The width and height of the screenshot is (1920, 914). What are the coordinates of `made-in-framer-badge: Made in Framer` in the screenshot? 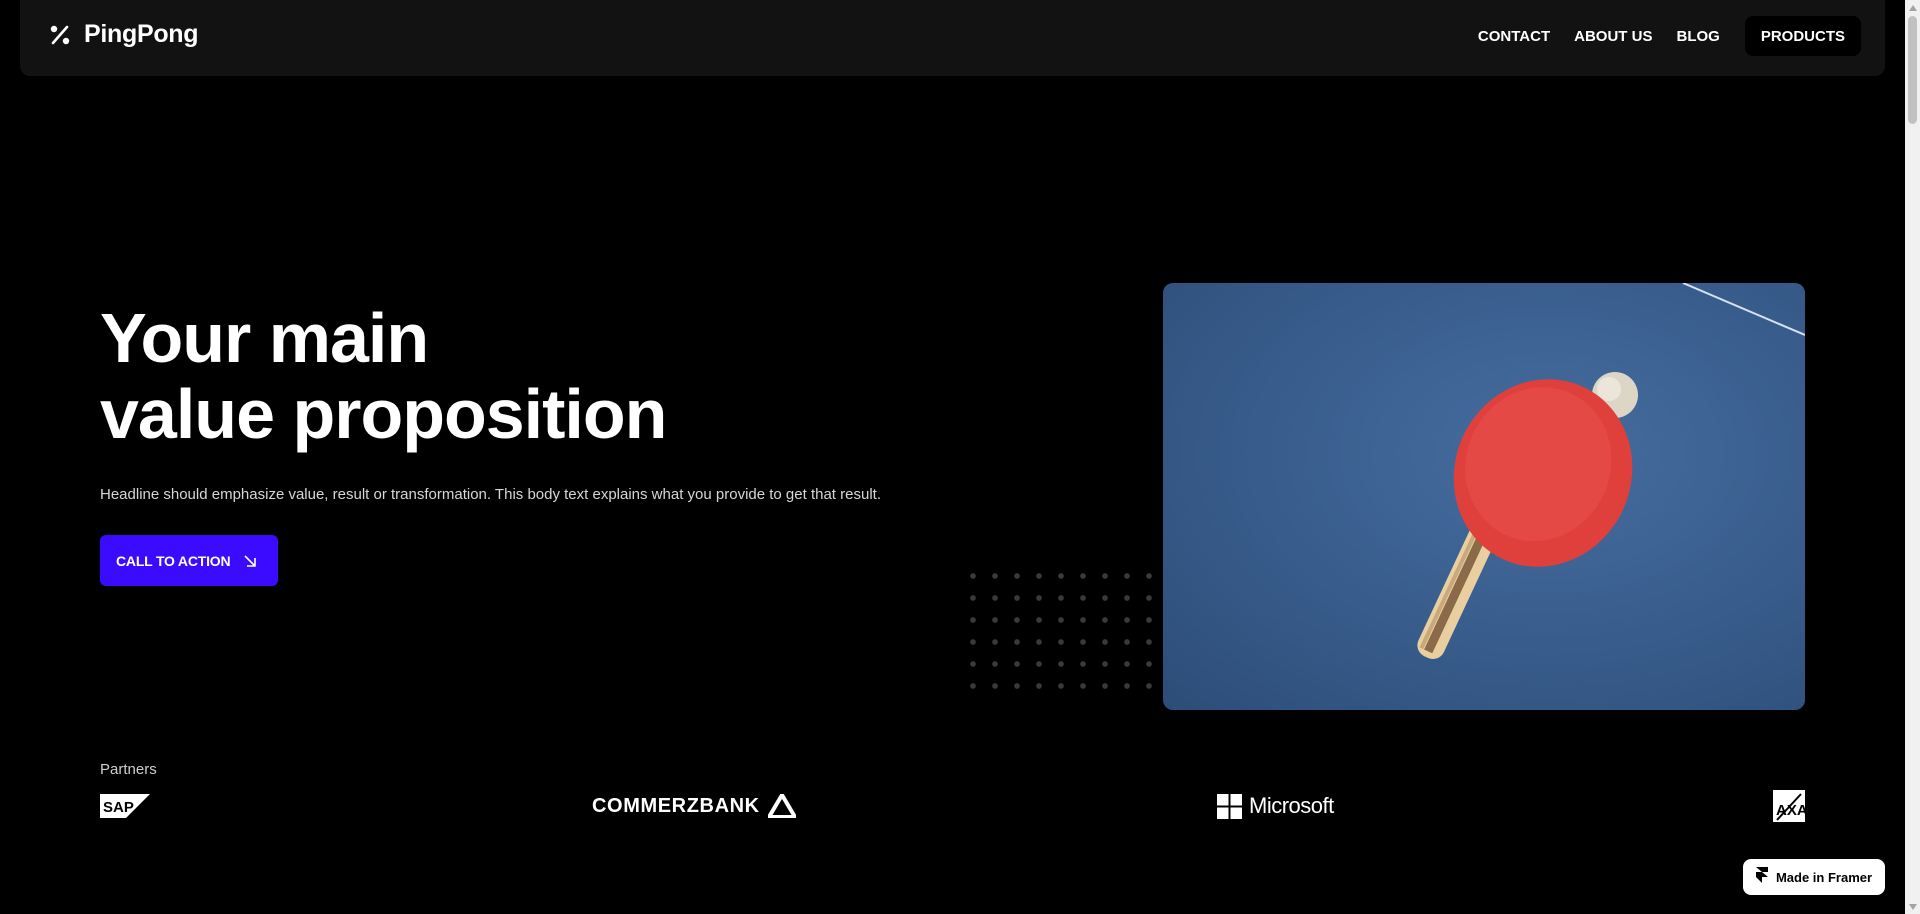 It's located at (1814, 877).